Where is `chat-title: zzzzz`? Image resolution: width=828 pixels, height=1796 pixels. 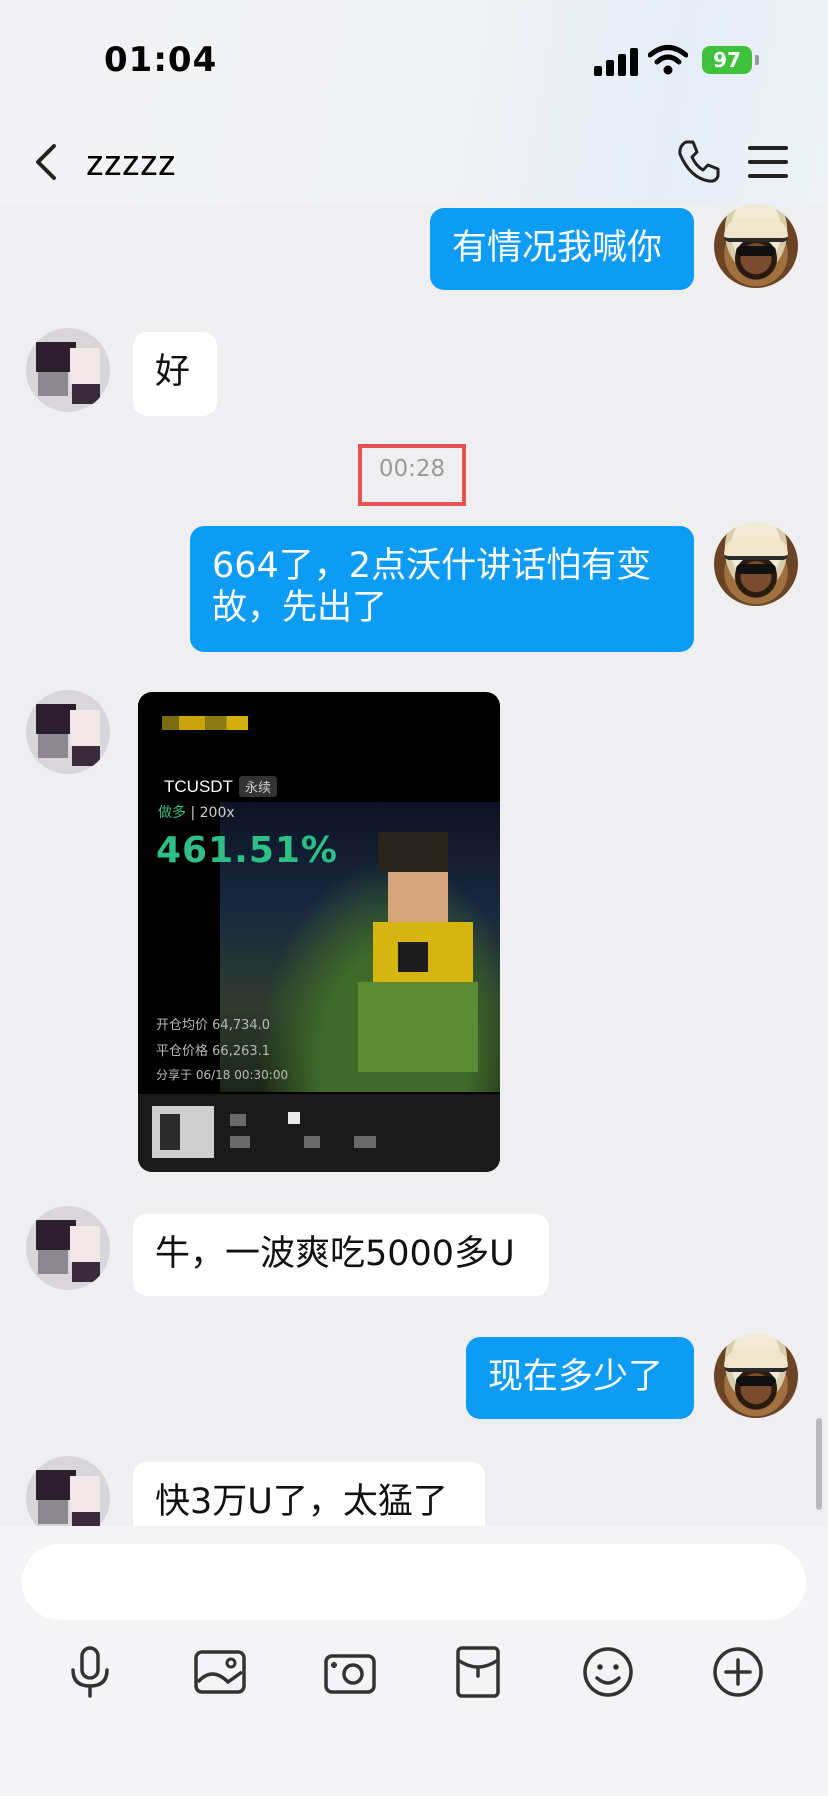
chat-title: zzzzz is located at coordinates (131, 162).